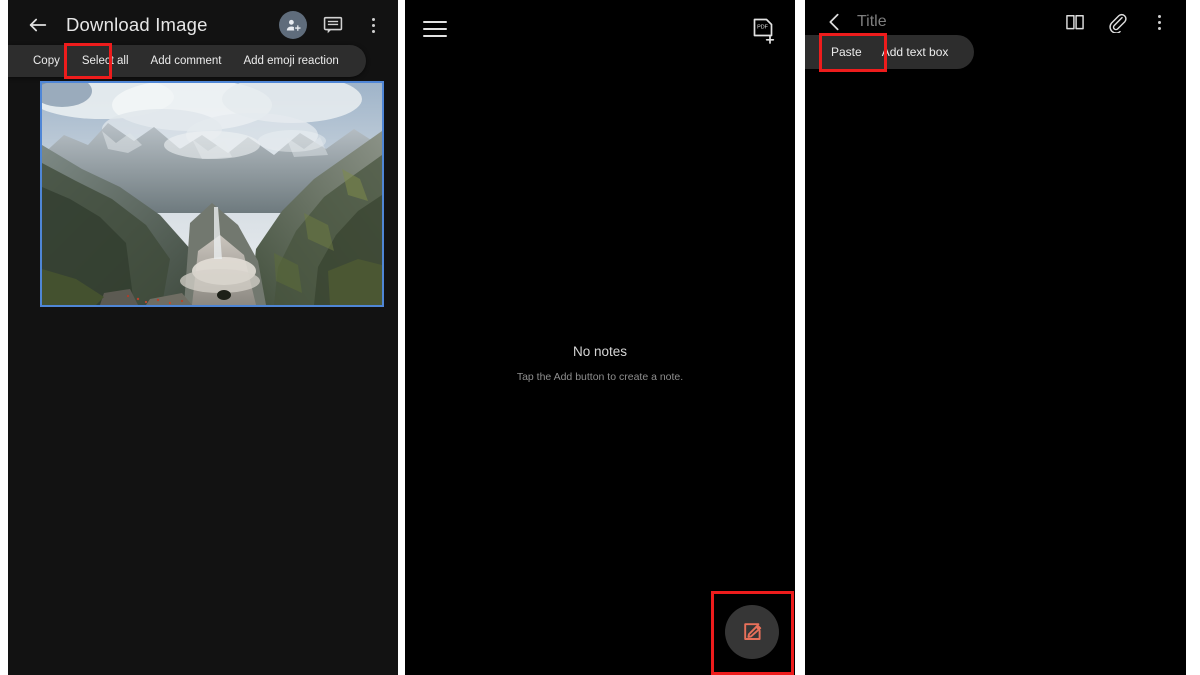  I want to click on paperclip-icon, so click(1118, 23).